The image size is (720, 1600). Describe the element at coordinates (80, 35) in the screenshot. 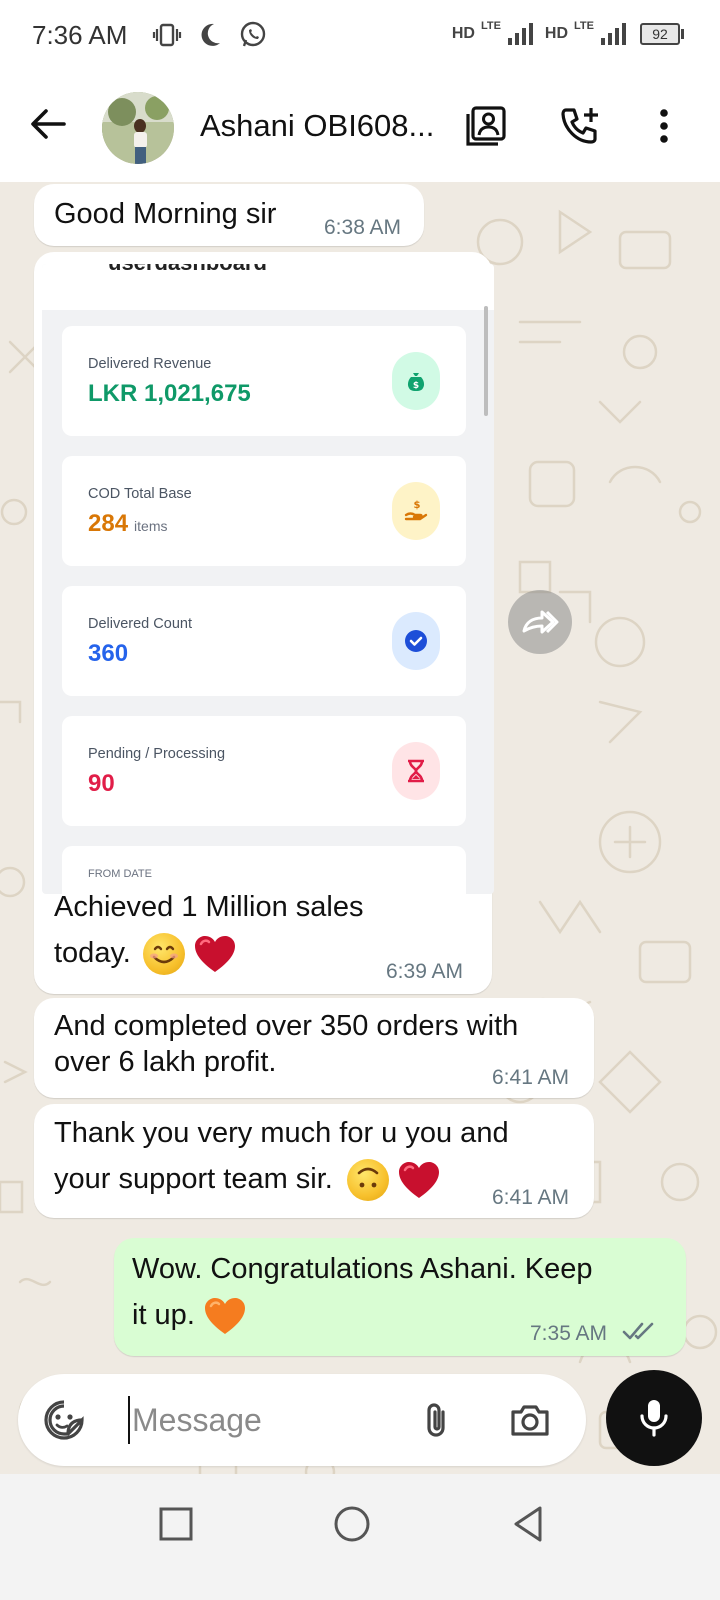

I see `status-time: 7:36 AM` at that location.